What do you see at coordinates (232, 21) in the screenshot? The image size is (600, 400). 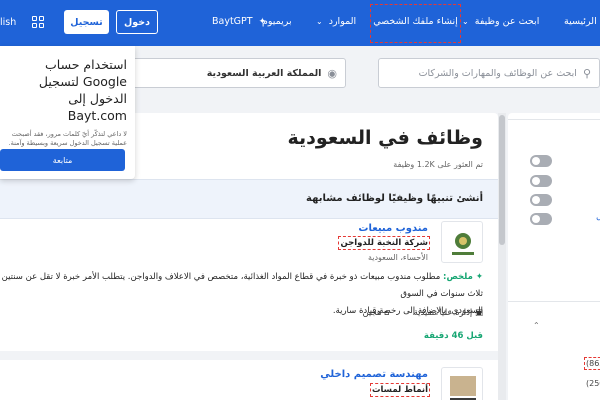 I see `nav-baytgpt-label: BaytGPT` at bounding box center [232, 21].